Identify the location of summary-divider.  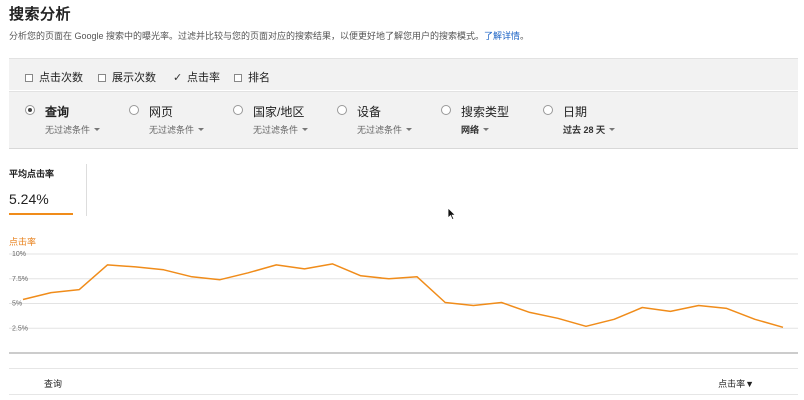
(86, 190).